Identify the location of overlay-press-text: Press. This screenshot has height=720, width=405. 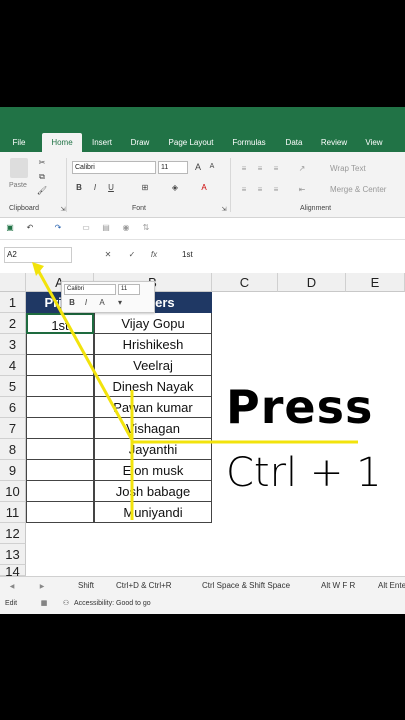
(300, 407).